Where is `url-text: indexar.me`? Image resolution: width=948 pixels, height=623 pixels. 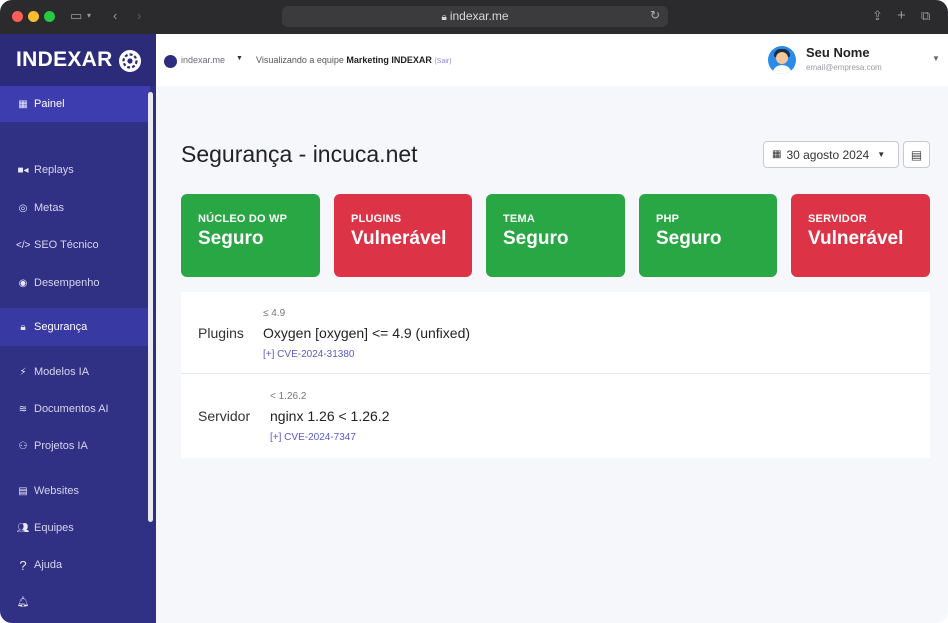
url-text: indexar.me is located at coordinates (479, 16).